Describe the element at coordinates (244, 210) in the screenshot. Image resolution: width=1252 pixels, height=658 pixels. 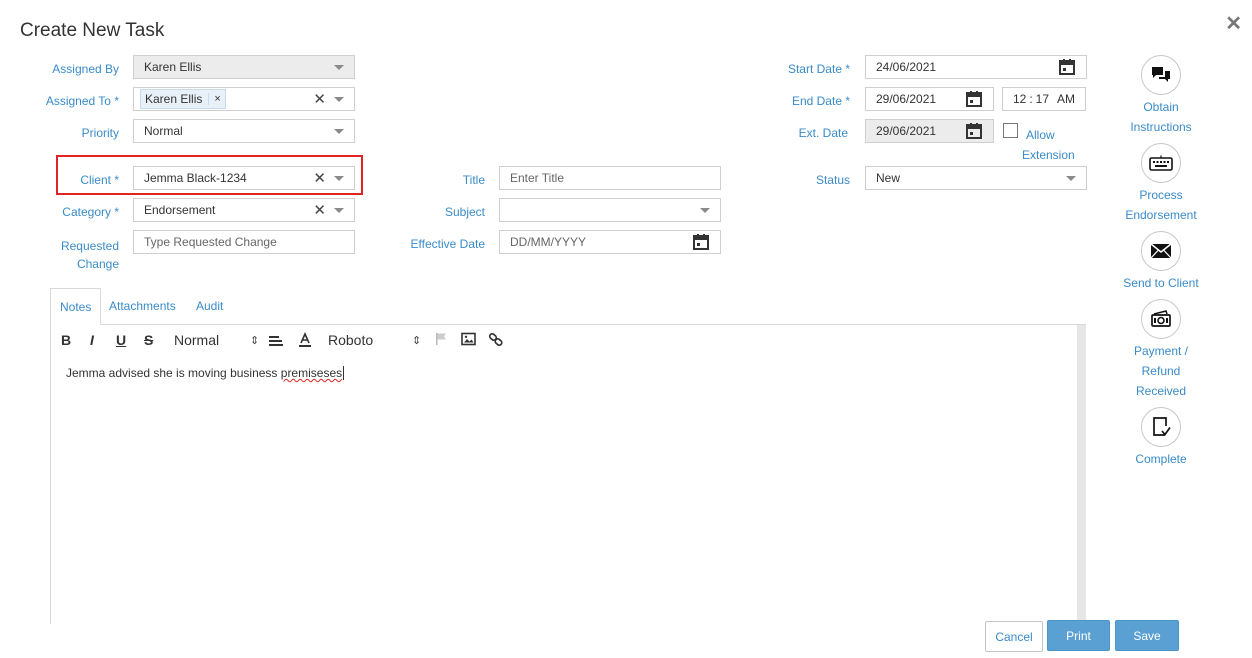
I see `category-select: Endorsement ✕` at that location.